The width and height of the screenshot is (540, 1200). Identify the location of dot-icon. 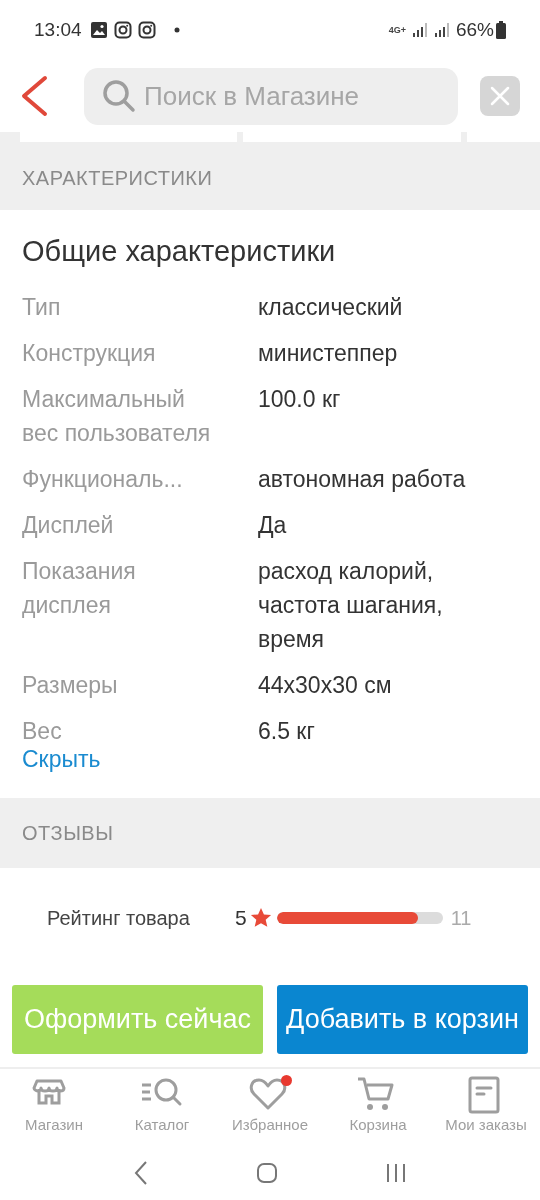
(176, 30).